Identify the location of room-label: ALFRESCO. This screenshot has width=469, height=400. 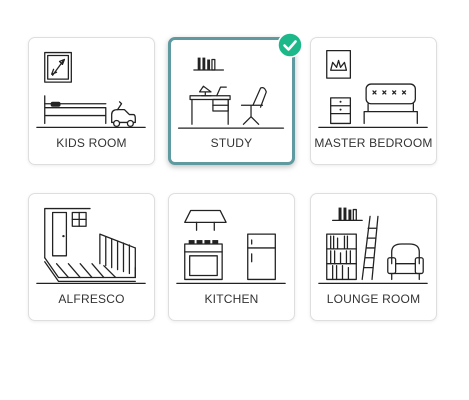
(91, 299).